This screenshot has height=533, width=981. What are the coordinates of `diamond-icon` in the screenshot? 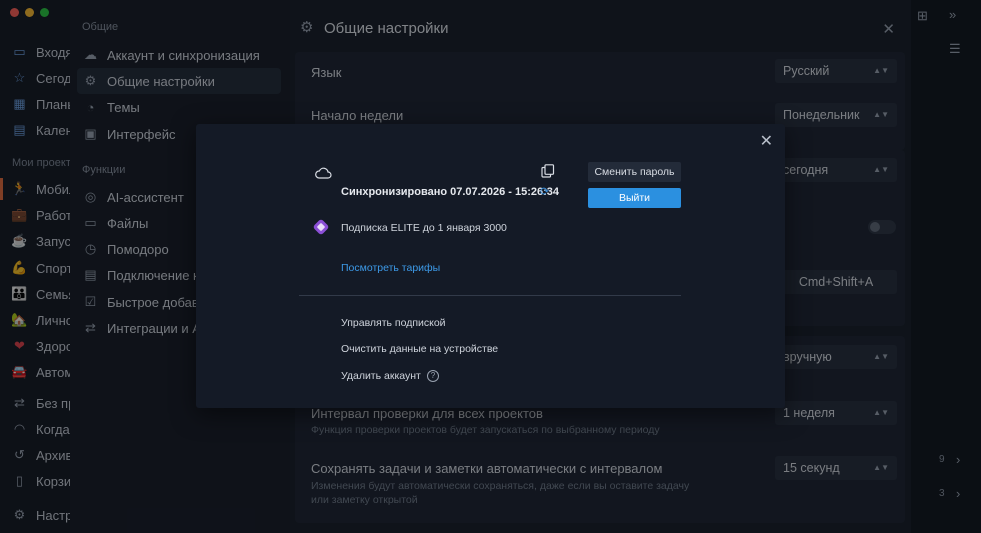 It's located at (321, 227).